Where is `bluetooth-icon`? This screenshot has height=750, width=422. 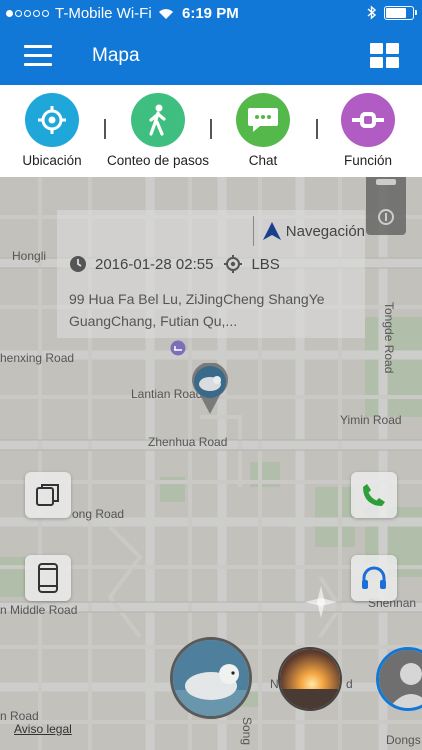 bluetooth-icon is located at coordinates (371, 12).